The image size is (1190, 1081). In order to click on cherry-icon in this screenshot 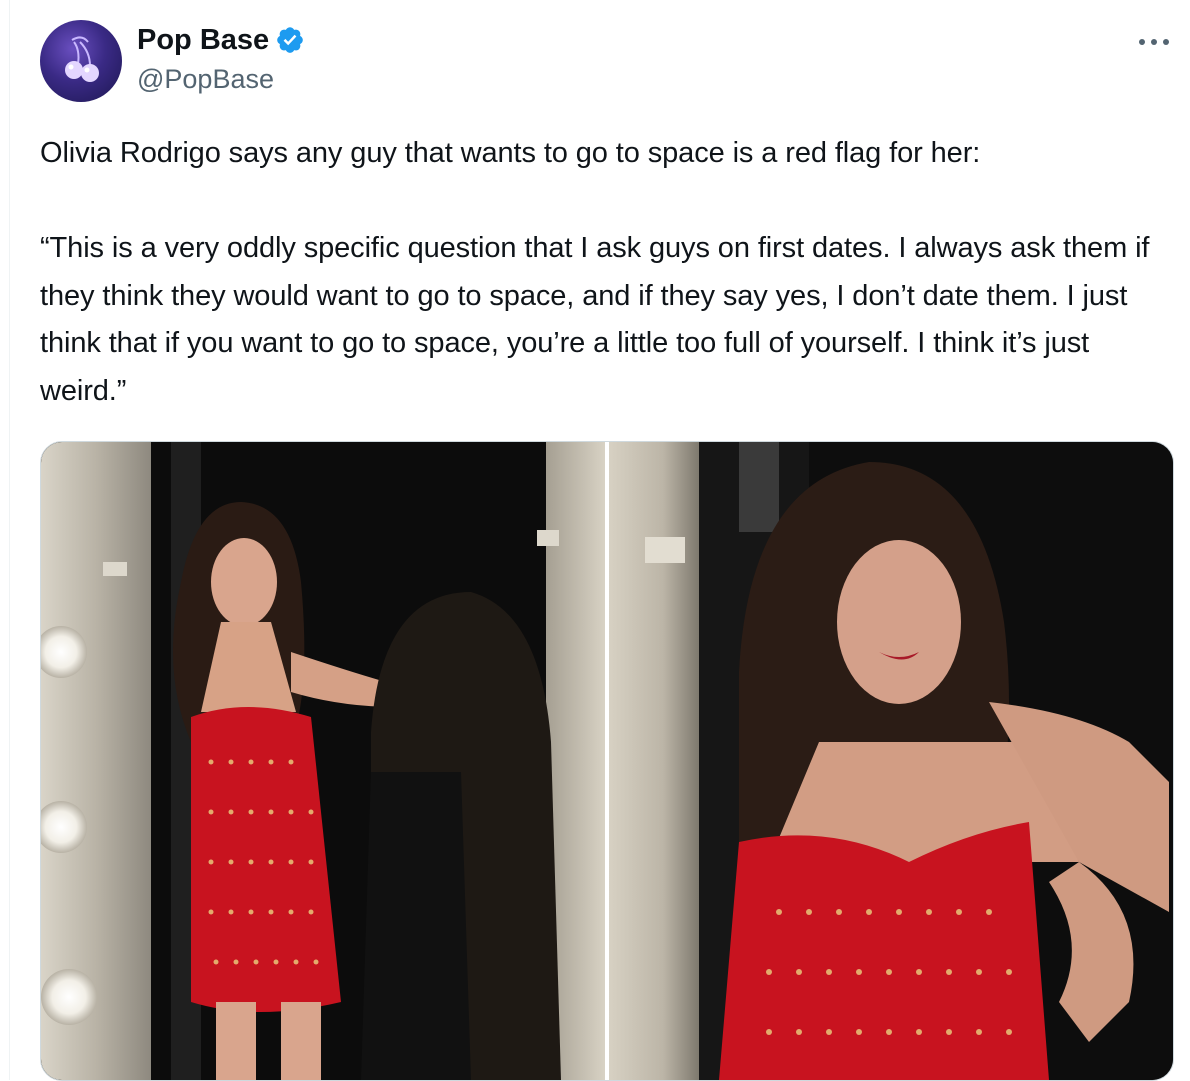, I will do `click(82, 59)`.